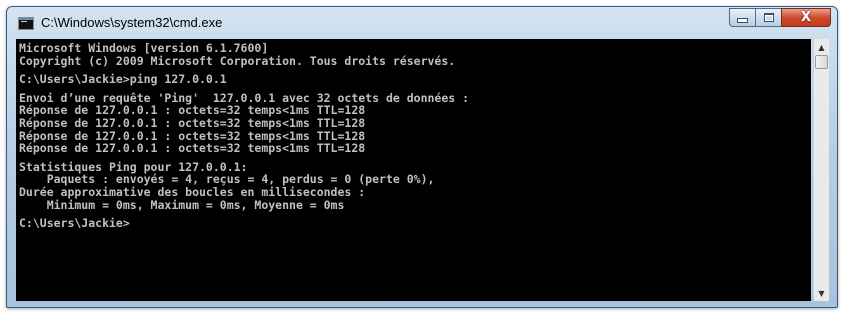 The width and height of the screenshot is (842, 314). Describe the element at coordinates (821, 293) in the screenshot. I see `scroll-down-icon: ▼` at that location.